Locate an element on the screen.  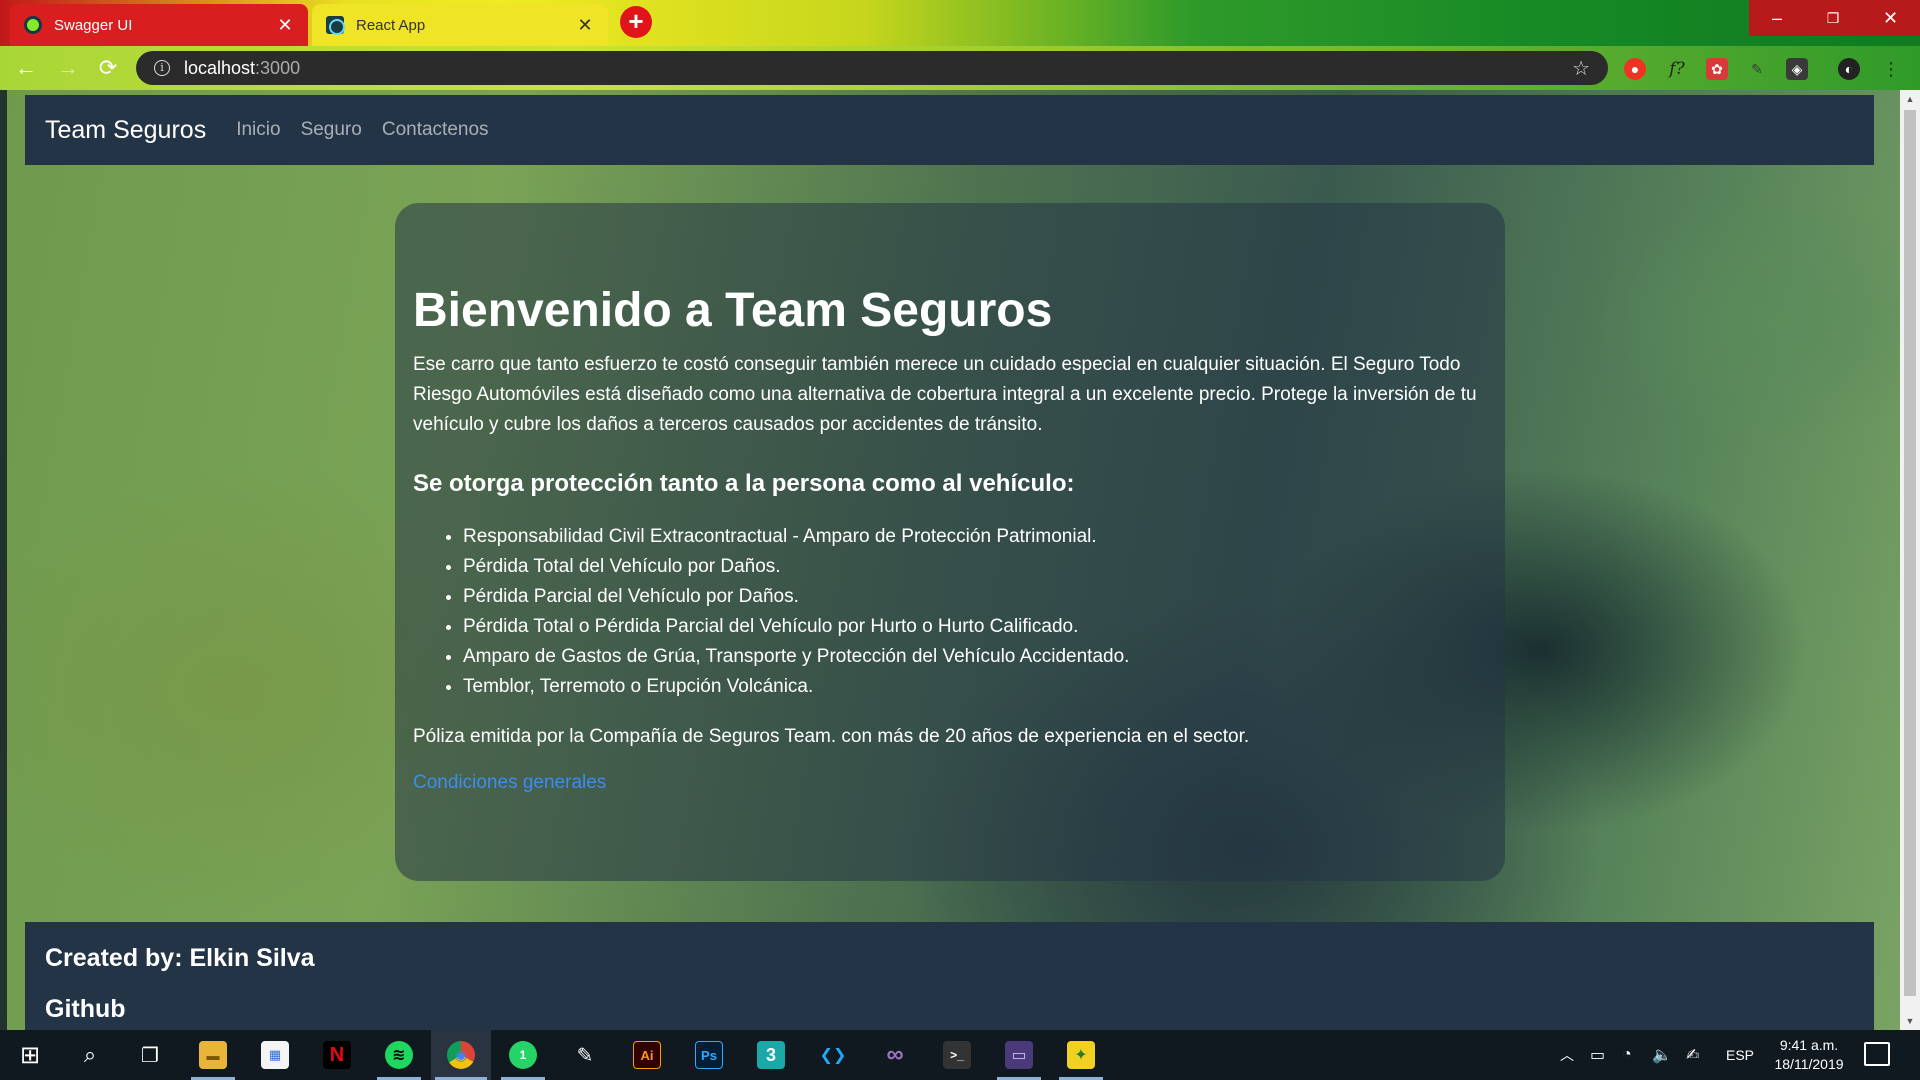
site-navbar: Team Seguros Inicio Seguro Contactenos is located at coordinates (949, 130).